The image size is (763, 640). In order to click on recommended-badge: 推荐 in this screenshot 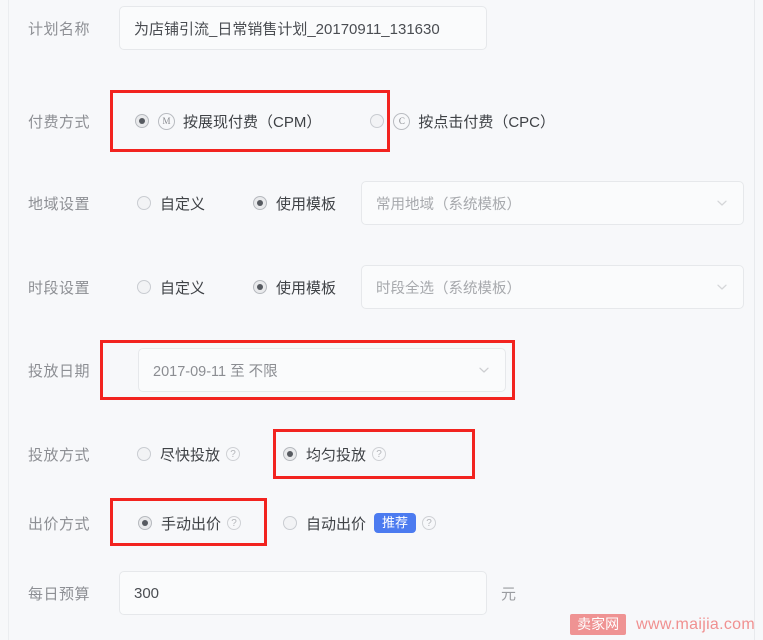, I will do `click(395, 523)`.